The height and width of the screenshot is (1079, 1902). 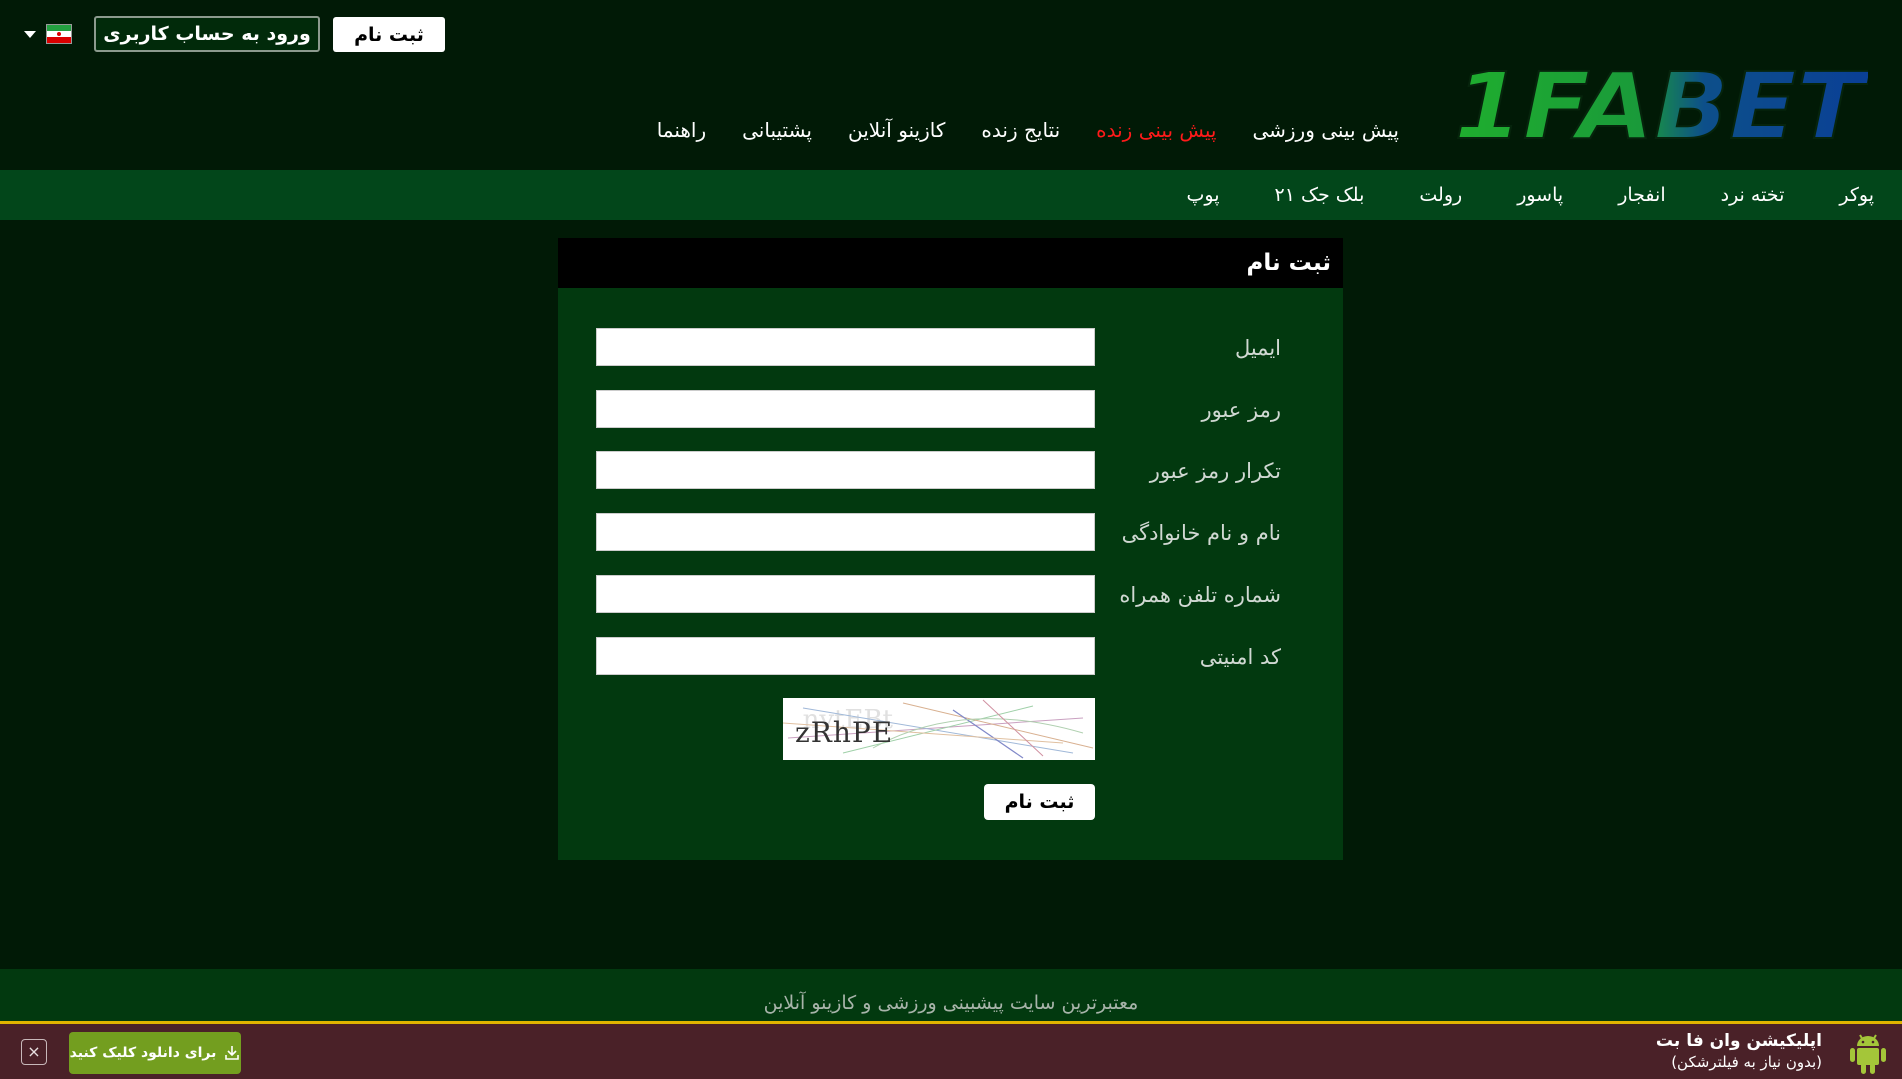 What do you see at coordinates (1215, 471) in the screenshot?
I see `confirm-password-label: تکرار رمز عبور` at bounding box center [1215, 471].